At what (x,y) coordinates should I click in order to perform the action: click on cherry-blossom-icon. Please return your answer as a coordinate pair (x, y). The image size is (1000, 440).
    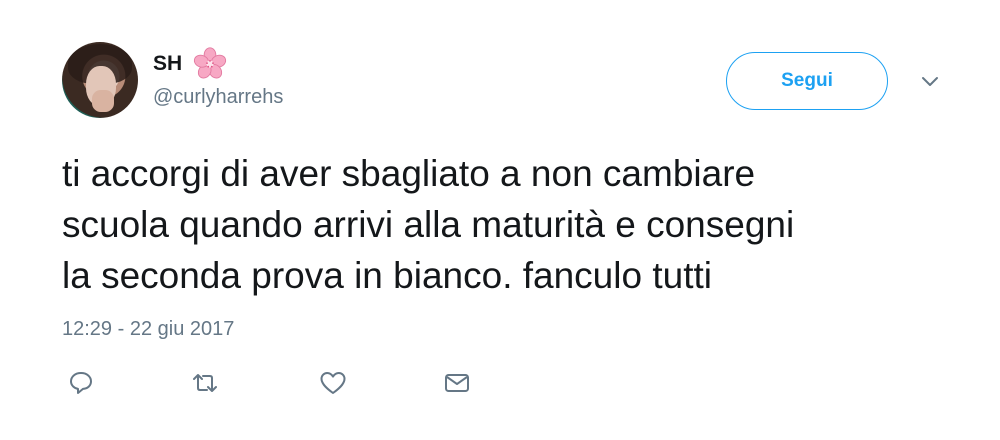
    Looking at the image, I should click on (210, 63).